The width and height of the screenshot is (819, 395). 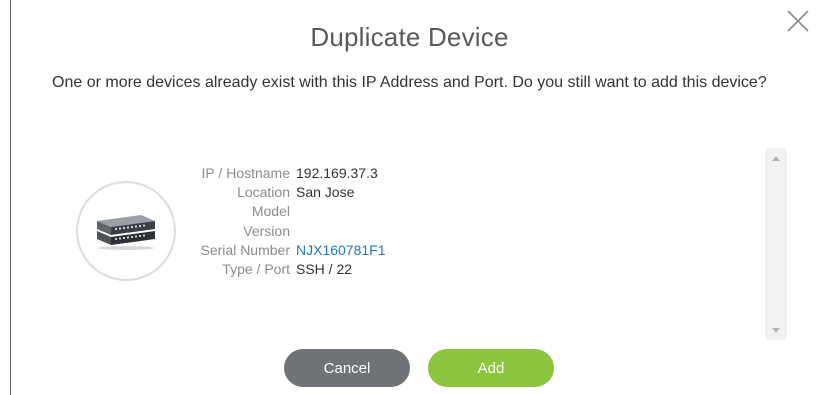 I want to click on serial-number-link: NJX160781F1, so click(x=341, y=250).